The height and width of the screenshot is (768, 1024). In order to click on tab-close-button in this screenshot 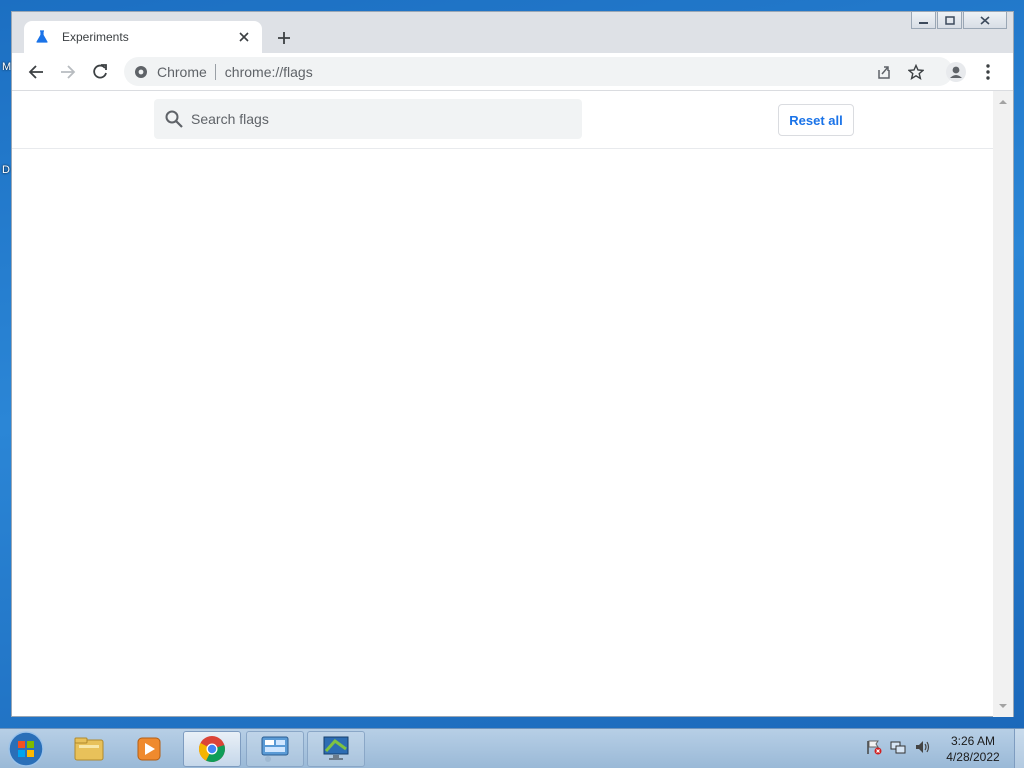, I will do `click(244, 37)`.